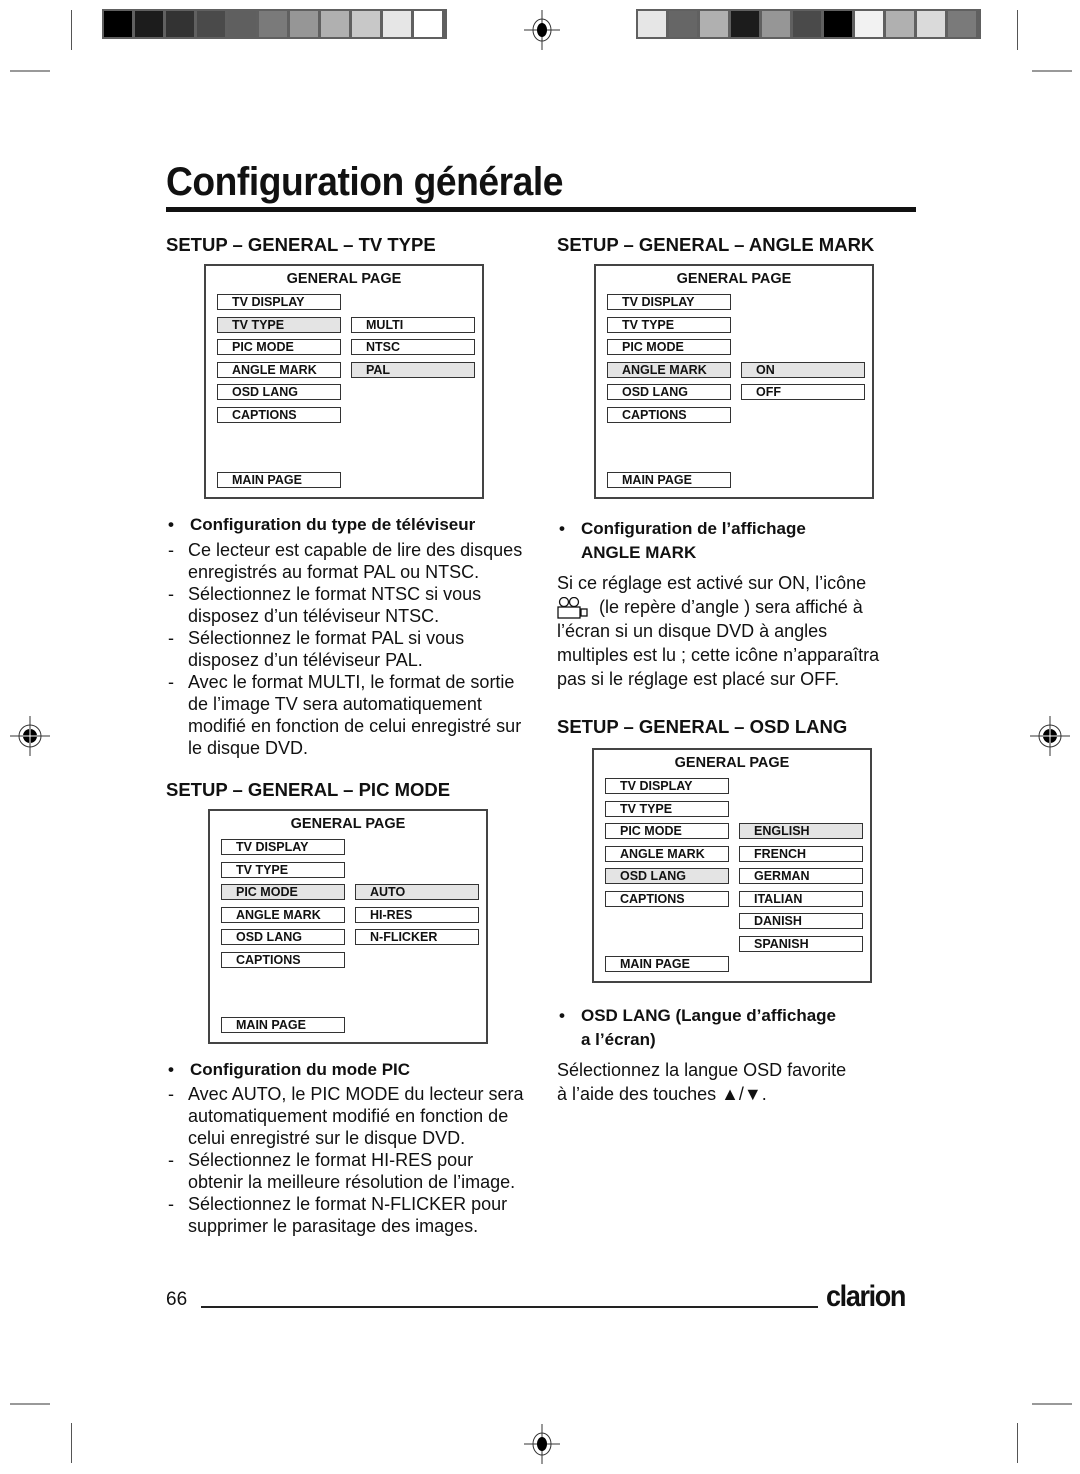 The width and height of the screenshot is (1080, 1474). Describe the element at coordinates (413, 347) in the screenshot. I see `option-ntsc: NTSC` at that location.